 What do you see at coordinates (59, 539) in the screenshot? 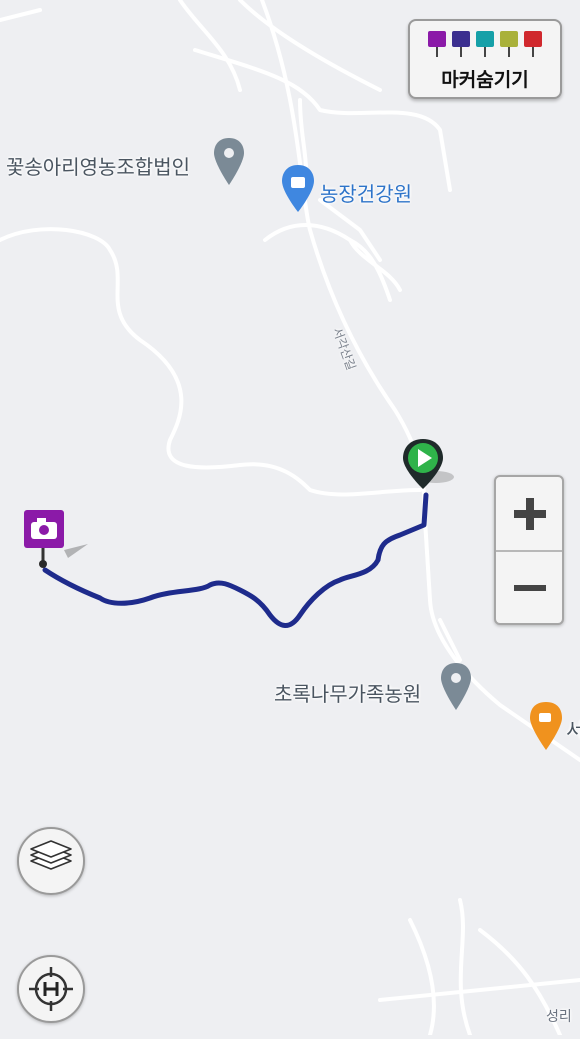
I see `camera-marker` at bounding box center [59, 539].